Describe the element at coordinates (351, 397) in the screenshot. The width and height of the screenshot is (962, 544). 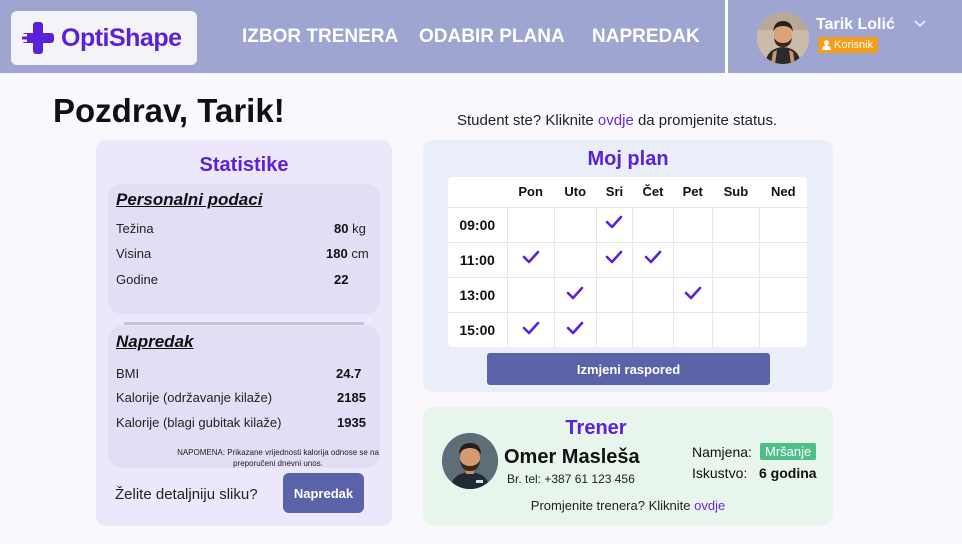
I see `maintenance-calories-value: 2185` at that location.